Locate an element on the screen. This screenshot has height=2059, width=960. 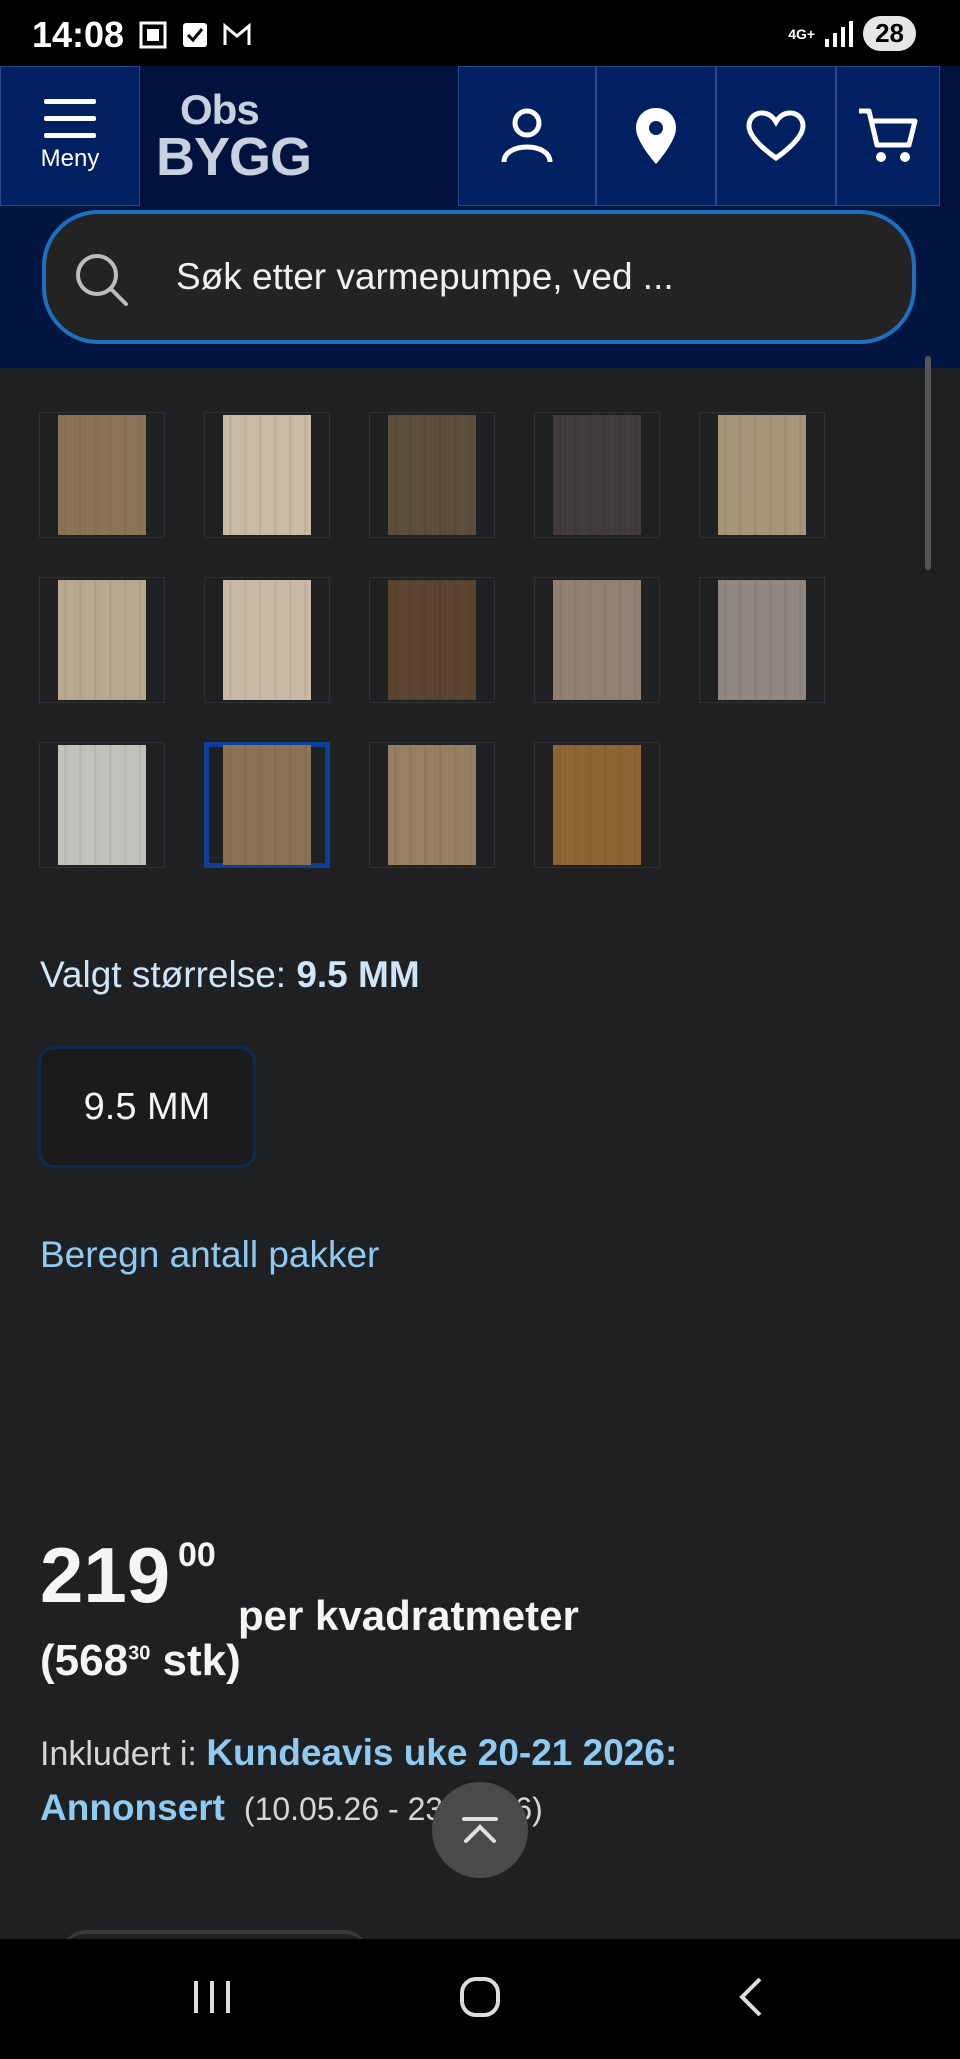
wishlist-button is located at coordinates (776, 136).